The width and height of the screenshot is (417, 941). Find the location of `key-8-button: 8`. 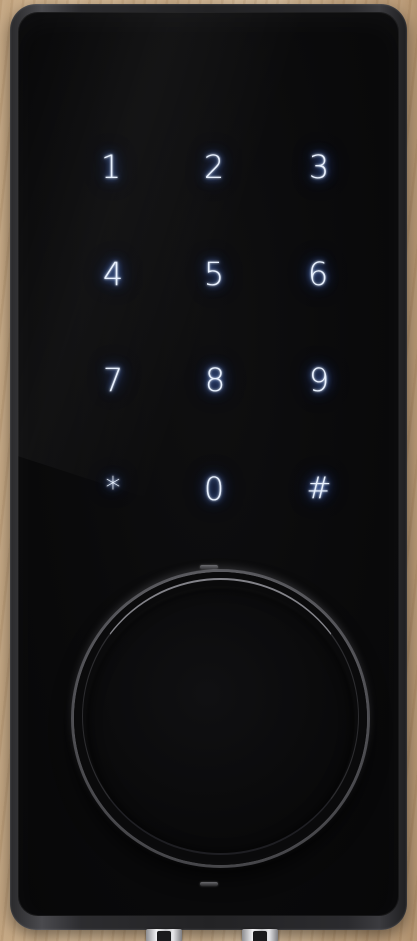

key-8-button: 8 is located at coordinates (215, 380).